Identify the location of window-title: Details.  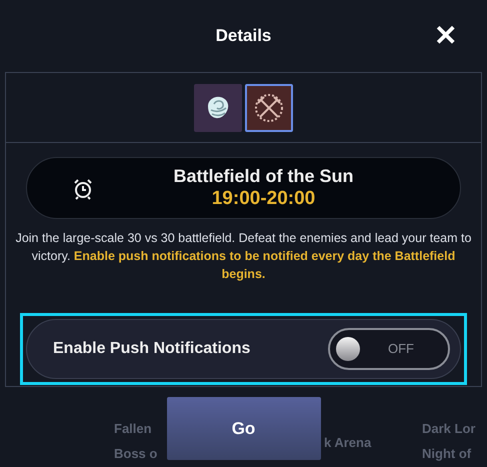
(244, 36).